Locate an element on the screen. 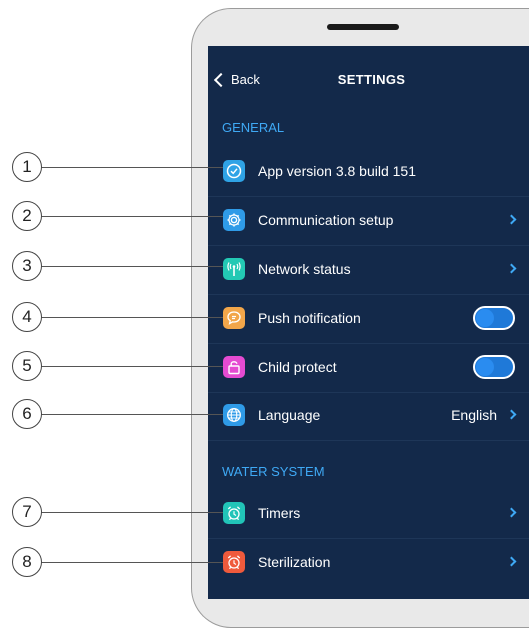  callout-marker: 2 is located at coordinates (27, 216).